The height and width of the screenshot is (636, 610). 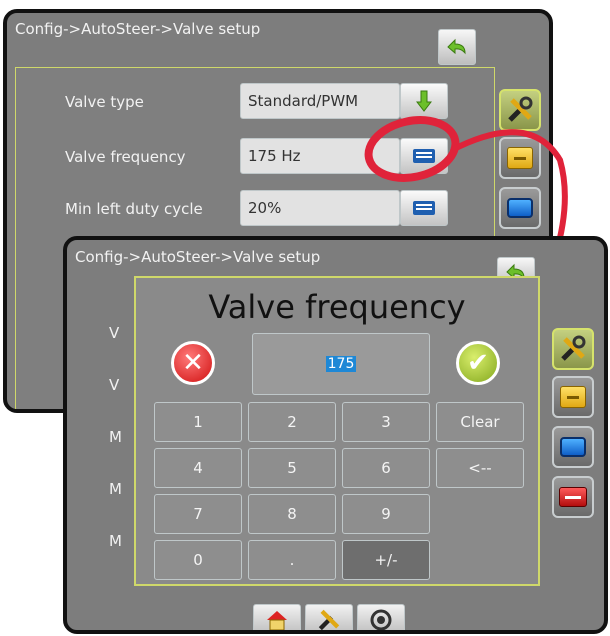 I want to click on key-7: 7, so click(x=198, y=514).